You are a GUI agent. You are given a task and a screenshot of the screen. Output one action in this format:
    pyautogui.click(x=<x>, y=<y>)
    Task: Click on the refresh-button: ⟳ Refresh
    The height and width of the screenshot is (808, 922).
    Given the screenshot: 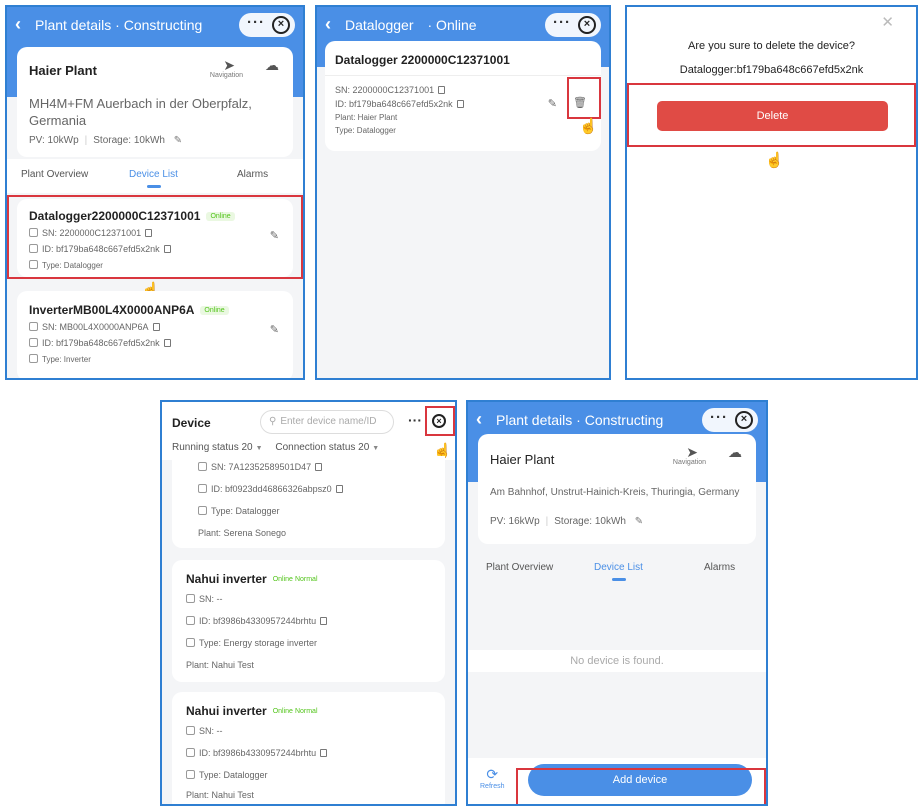 What is the action you would take?
    pyautogui.click(x=492, y=778)
    